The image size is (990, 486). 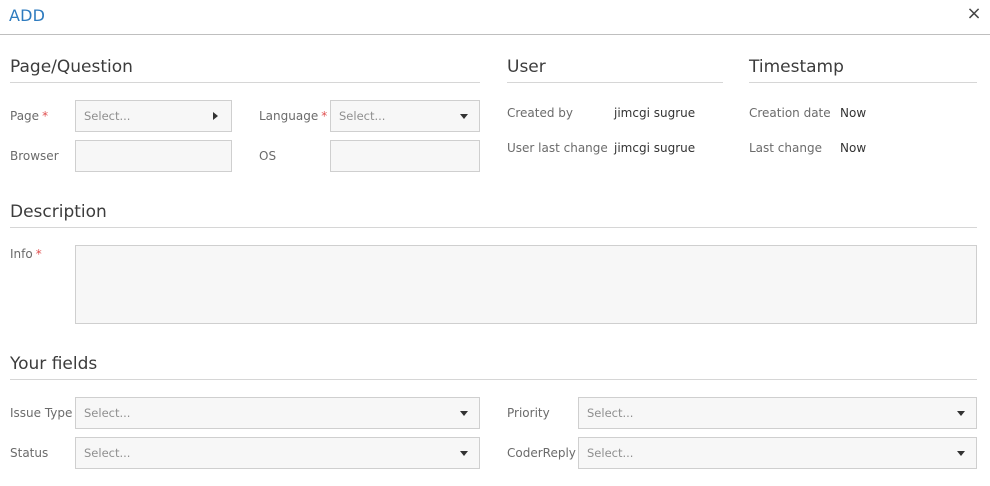 I want to click on issue-type-label: Issue Type, so click(x=41, y=413).